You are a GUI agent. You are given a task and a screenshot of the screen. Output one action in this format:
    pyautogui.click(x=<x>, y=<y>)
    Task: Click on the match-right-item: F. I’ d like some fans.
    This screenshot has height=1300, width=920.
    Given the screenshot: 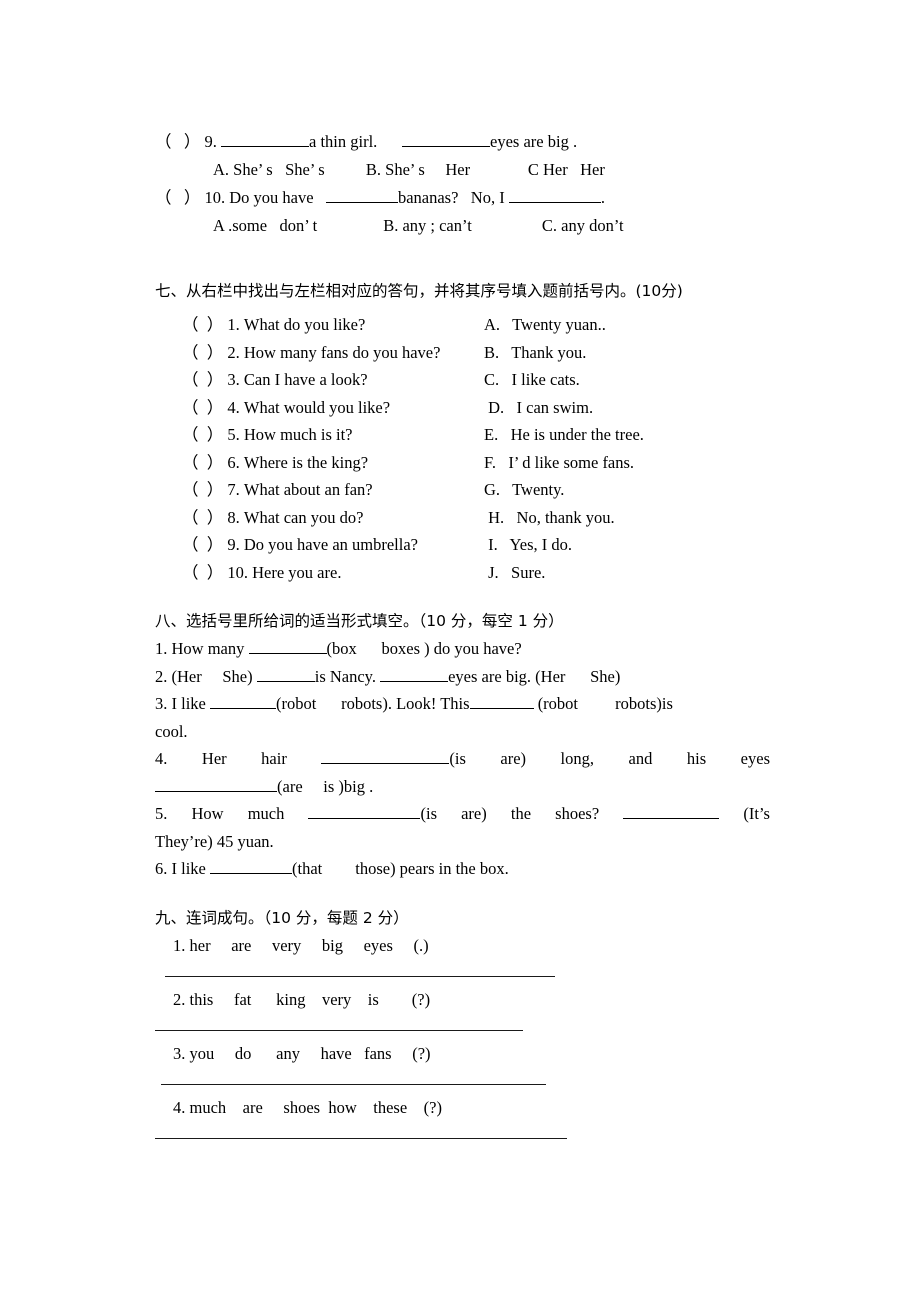 What is the action you would take?
    pyautogui.click(x=559, y=463)
    